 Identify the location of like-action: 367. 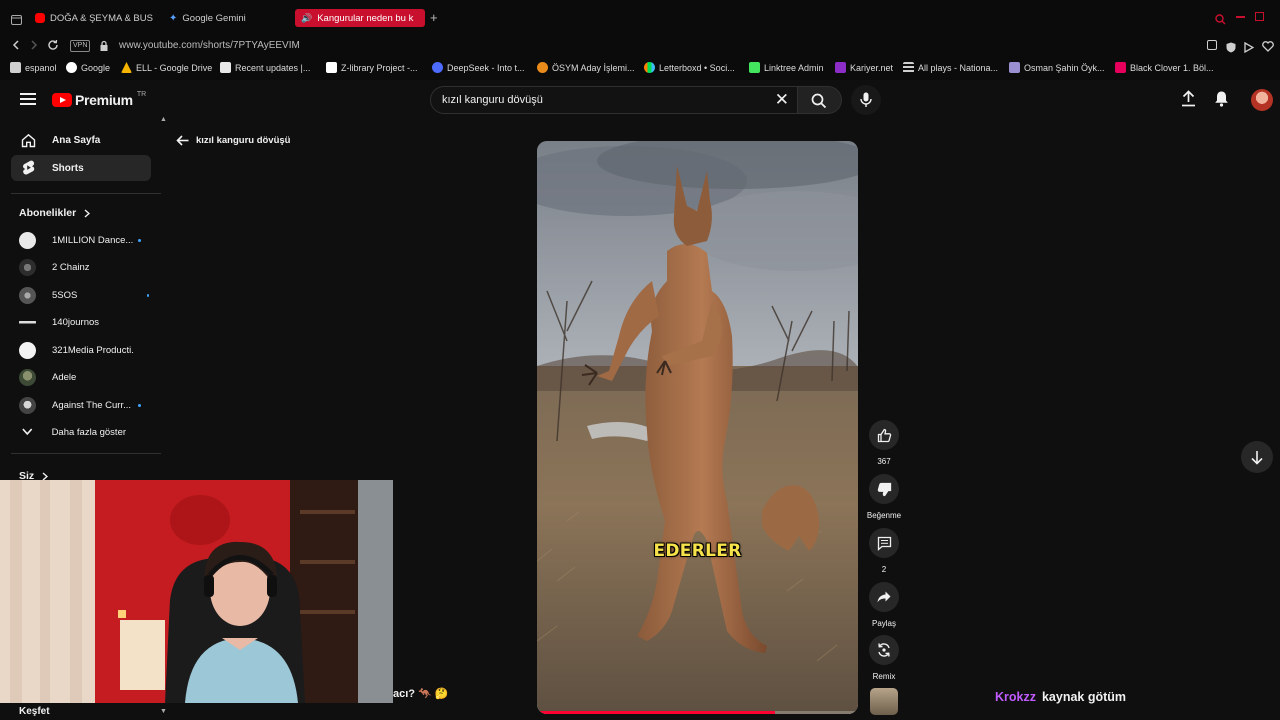
(884, 443).